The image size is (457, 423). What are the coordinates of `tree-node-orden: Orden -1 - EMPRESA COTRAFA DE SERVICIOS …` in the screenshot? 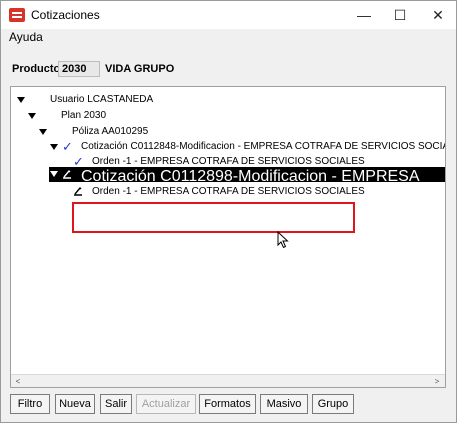 It's located at (228, 192).